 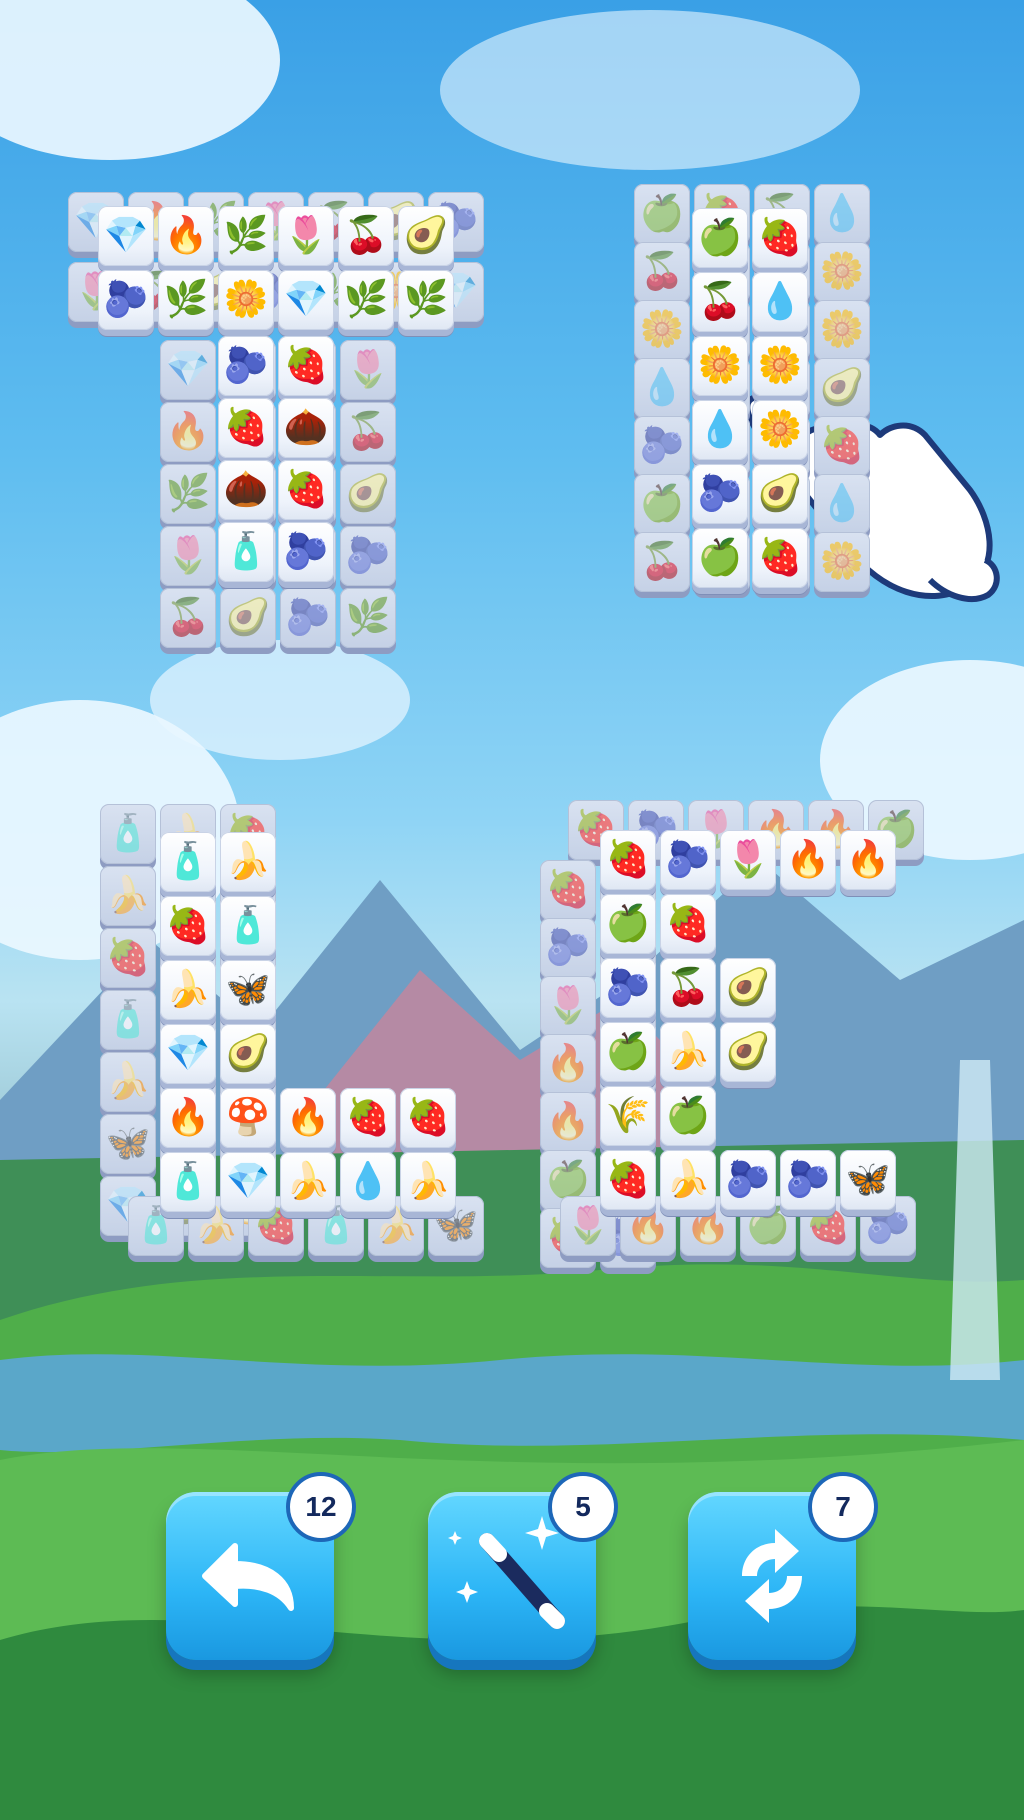 I want to click on undo-button: 12, so click(x=261, y=1566).